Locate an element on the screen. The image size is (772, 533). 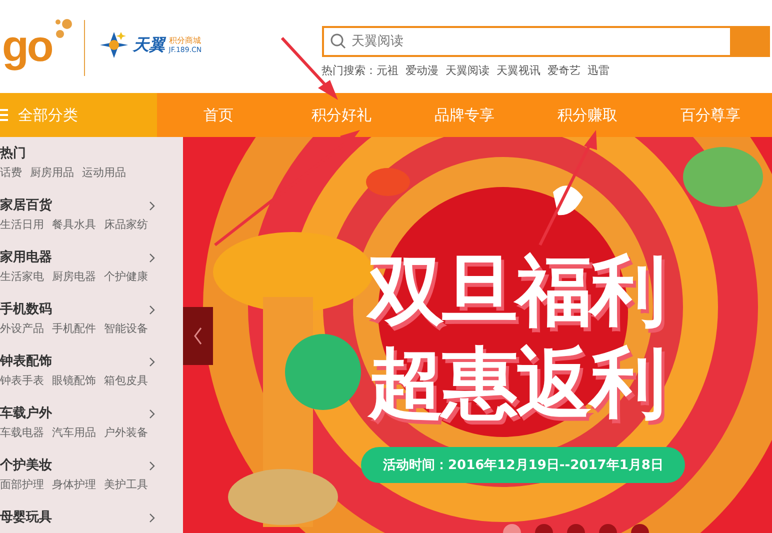
chevron-left-icon is located at coordinates (198, 336).